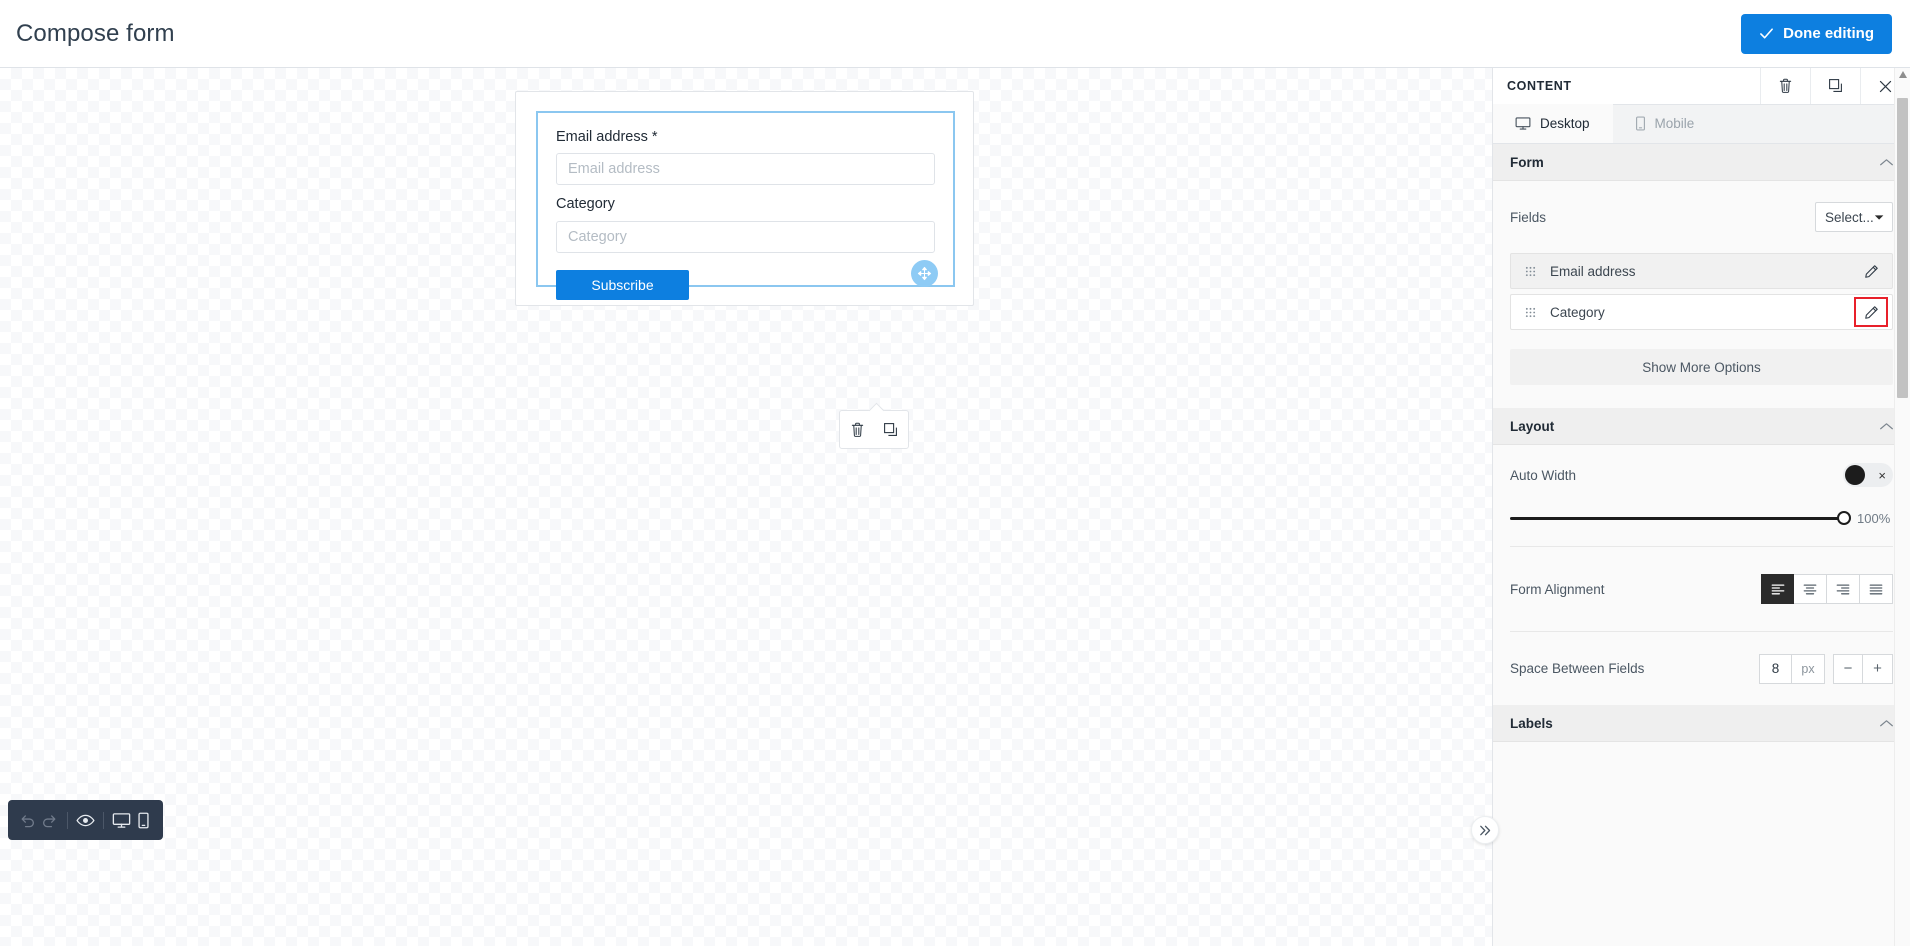 Image resolution: width=1910 pixels, height=946 pixels. Describe the element at coordinates (1855, 475) in the screenshot. I see `toggle-knob` at that location.